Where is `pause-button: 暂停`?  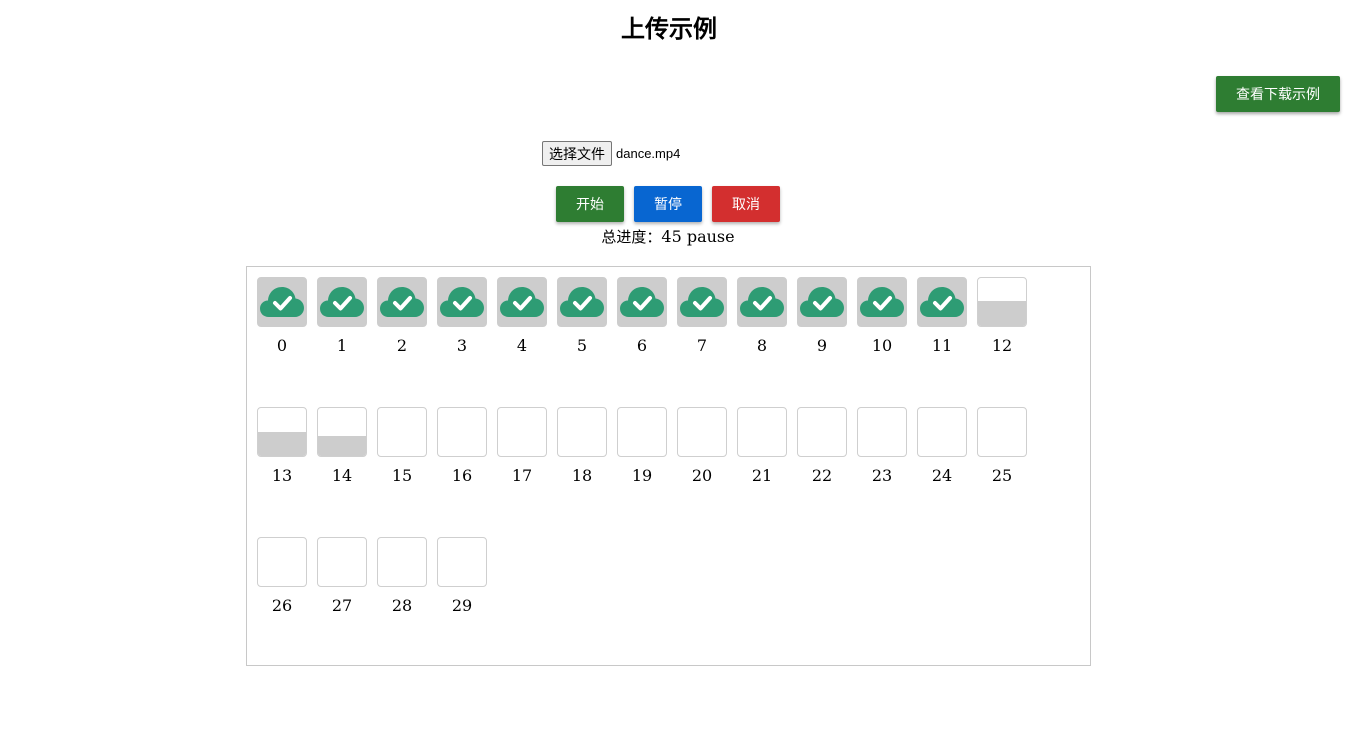
pause-button: 暂停 is located at coordinates (668, 204).